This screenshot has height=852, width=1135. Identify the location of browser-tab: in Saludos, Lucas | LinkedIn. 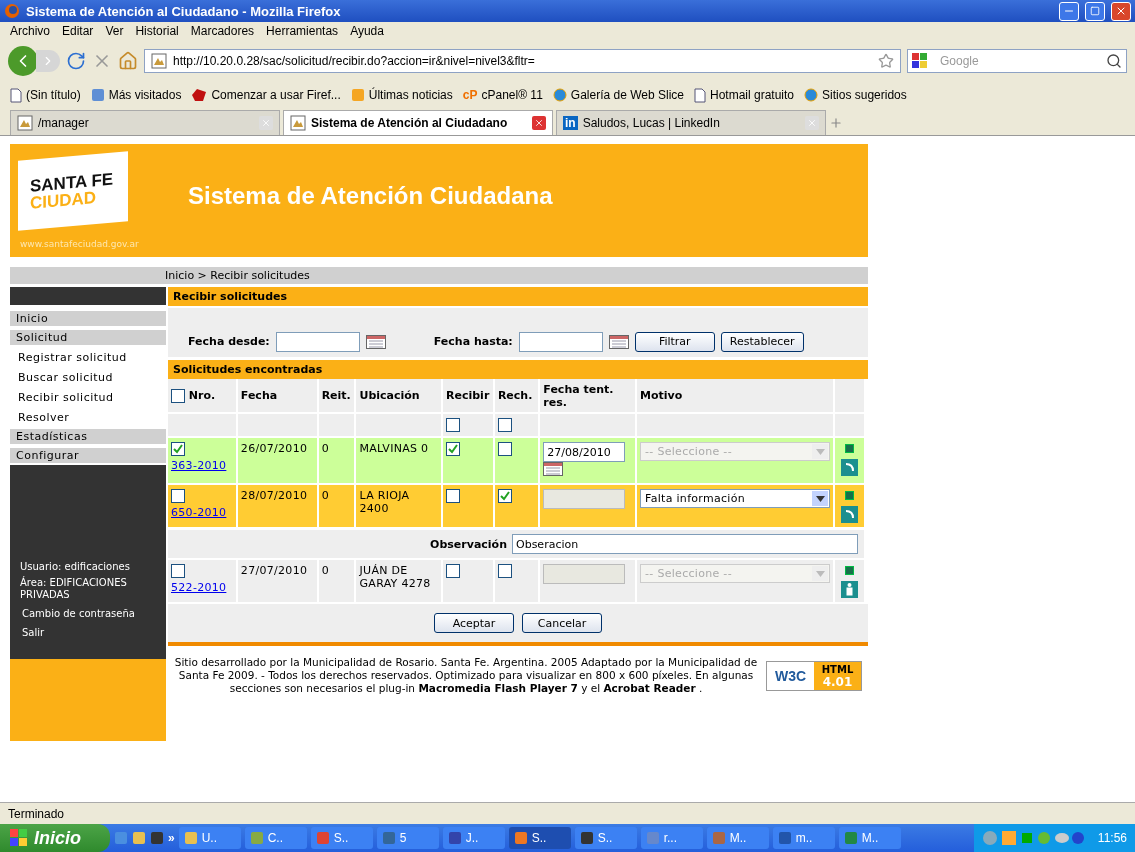
(691, 122).